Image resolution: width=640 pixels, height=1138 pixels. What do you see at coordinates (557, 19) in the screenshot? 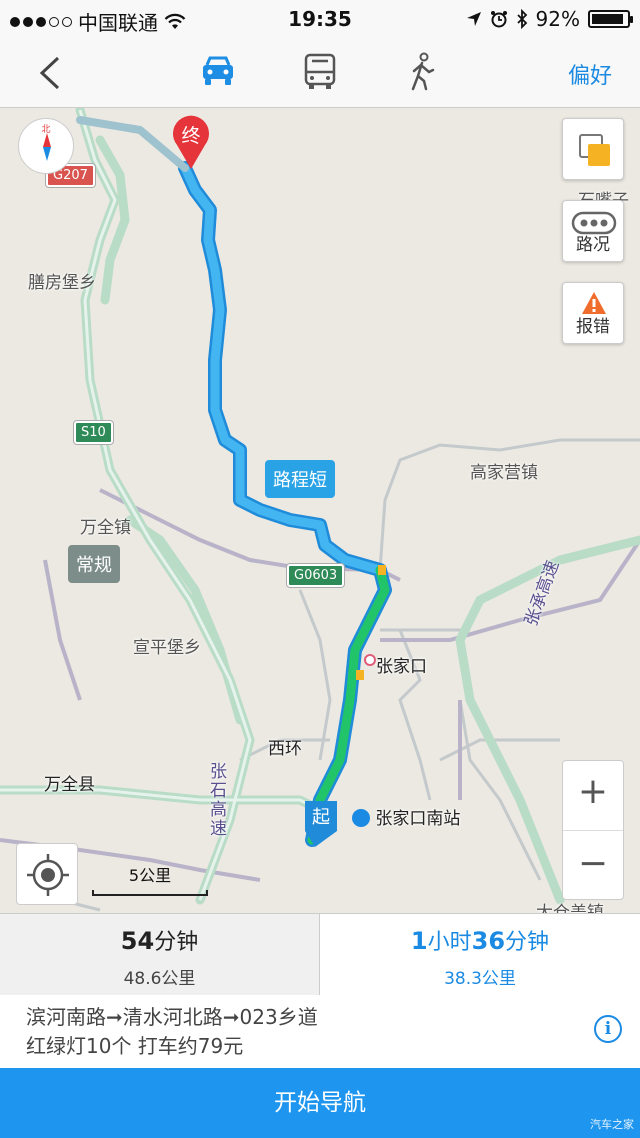
I see `battery-percent: 92%` at bounding box center [557, 19].